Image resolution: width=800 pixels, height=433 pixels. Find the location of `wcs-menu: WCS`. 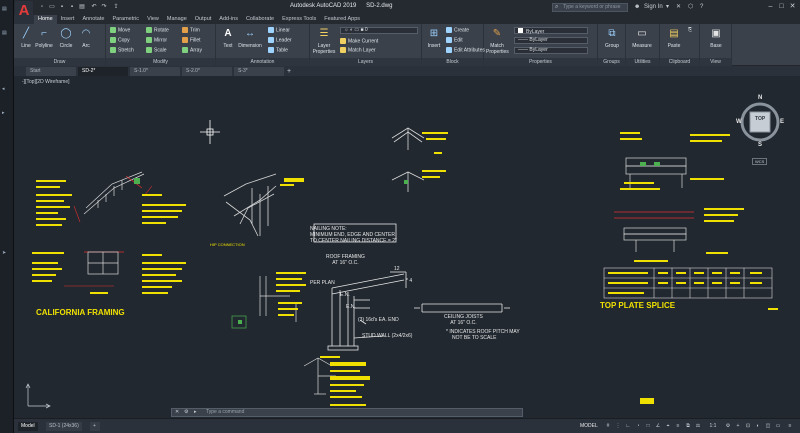

wcs-menu: WCS is located at coordinates (760, 161).